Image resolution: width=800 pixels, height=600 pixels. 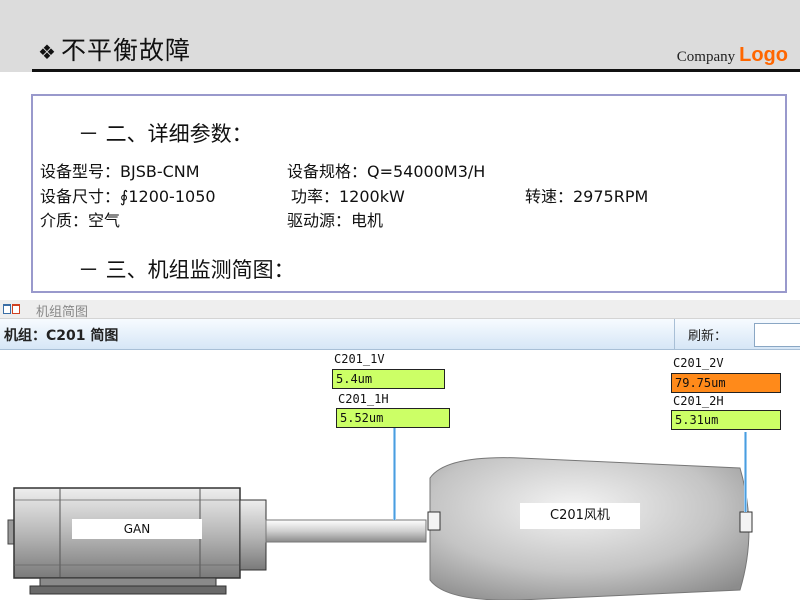 I want to click on slide-title-text: 不平衡故障, so click(x=125, y=50).